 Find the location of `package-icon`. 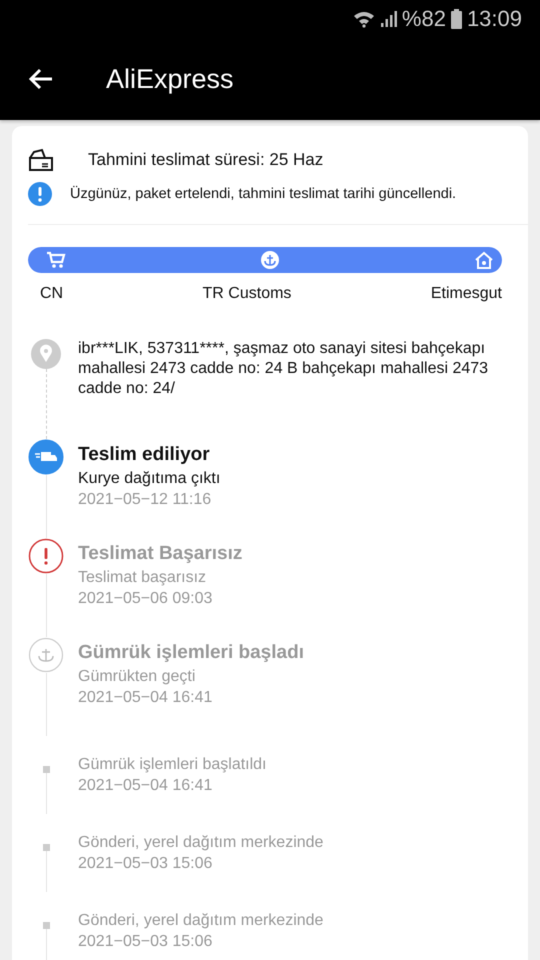

package-icon is located at coordinates (41, 160).